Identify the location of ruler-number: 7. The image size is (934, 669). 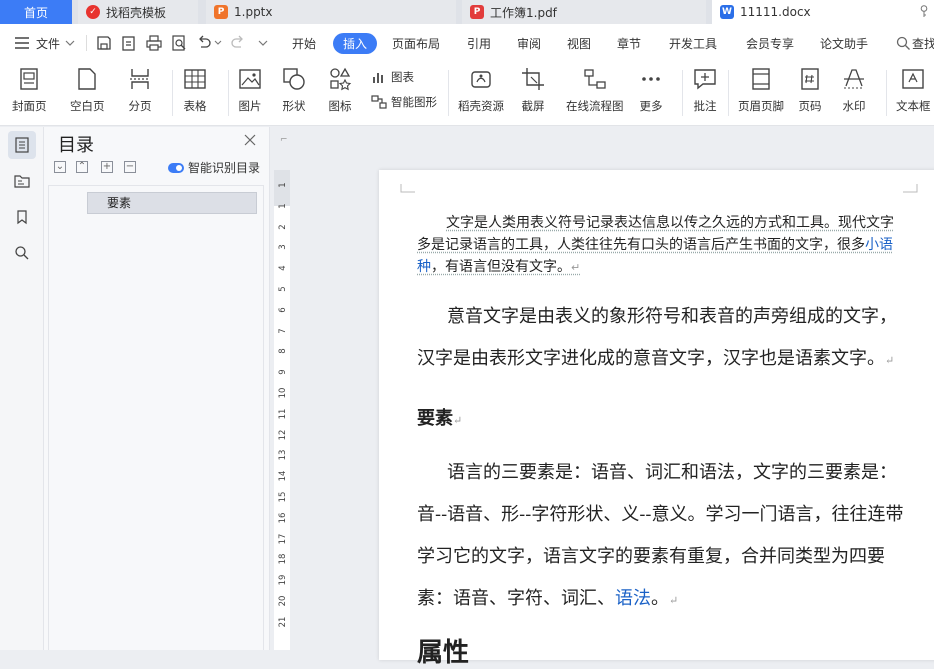
(283, 330).